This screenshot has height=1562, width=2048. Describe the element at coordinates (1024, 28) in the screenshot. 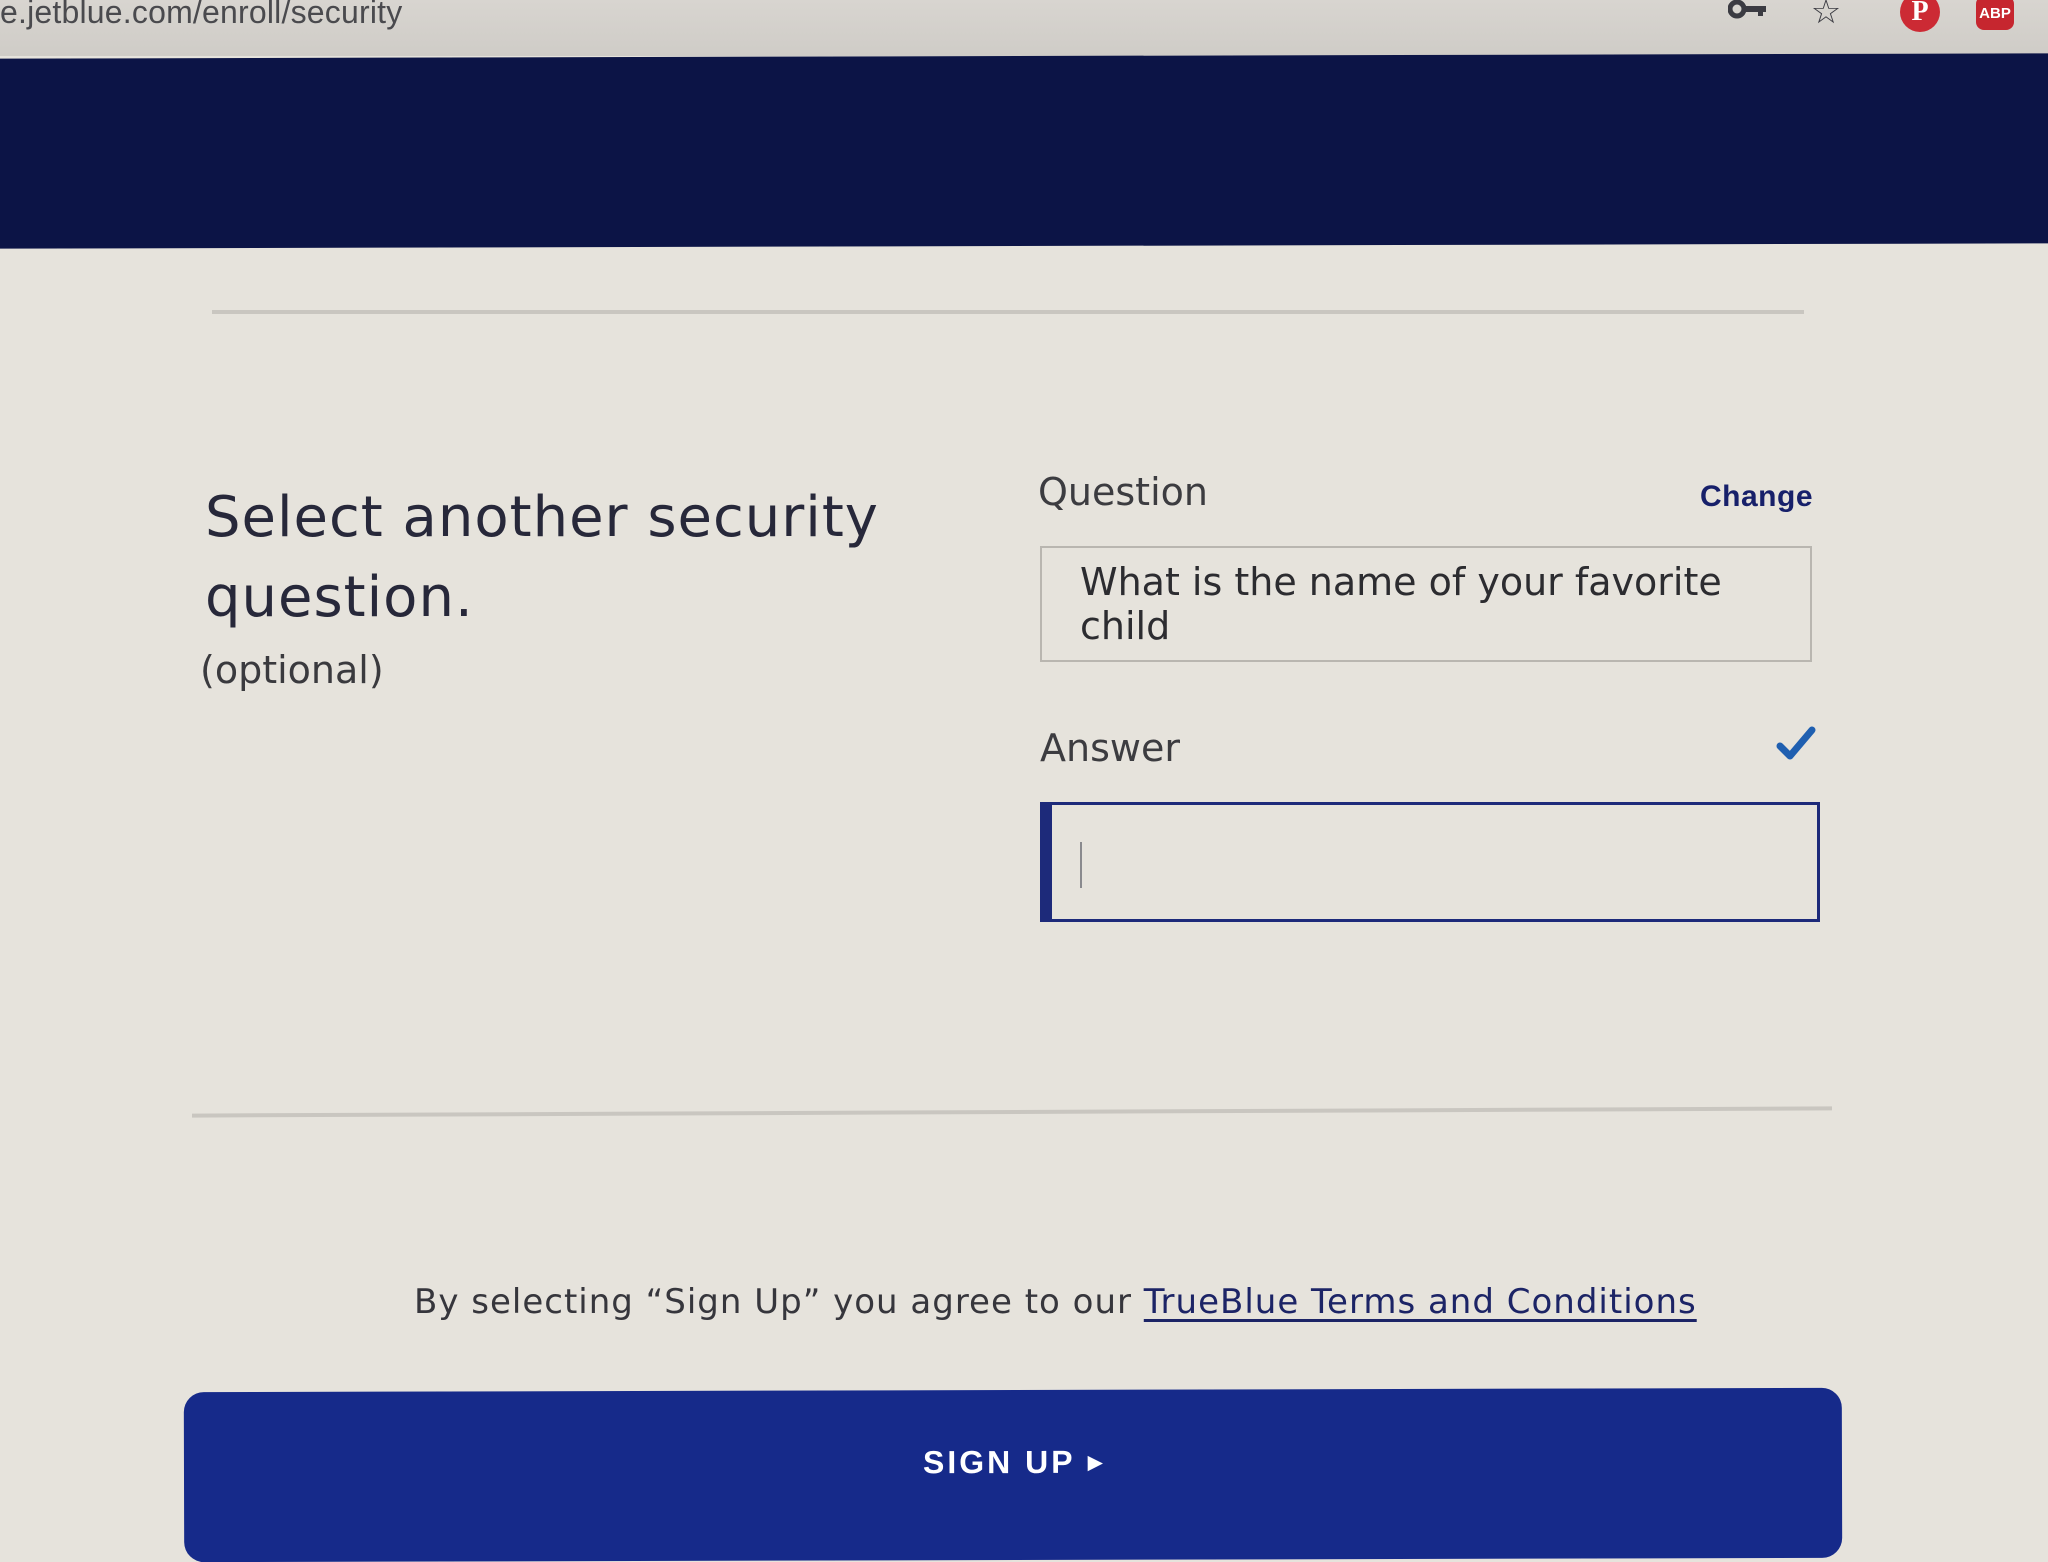

I see `browser-toolbar: e.jetblue.com/enroll/security ☆ P ABP` at that location.